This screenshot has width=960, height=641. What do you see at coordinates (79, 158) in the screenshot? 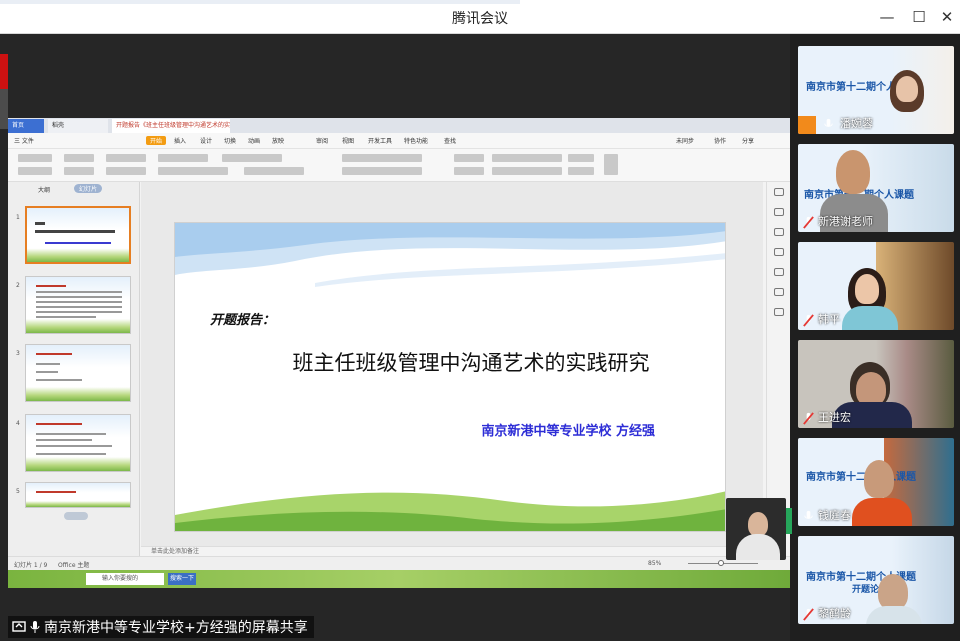
I see `ribbon-new-slide` at bounding box center [79, 158].